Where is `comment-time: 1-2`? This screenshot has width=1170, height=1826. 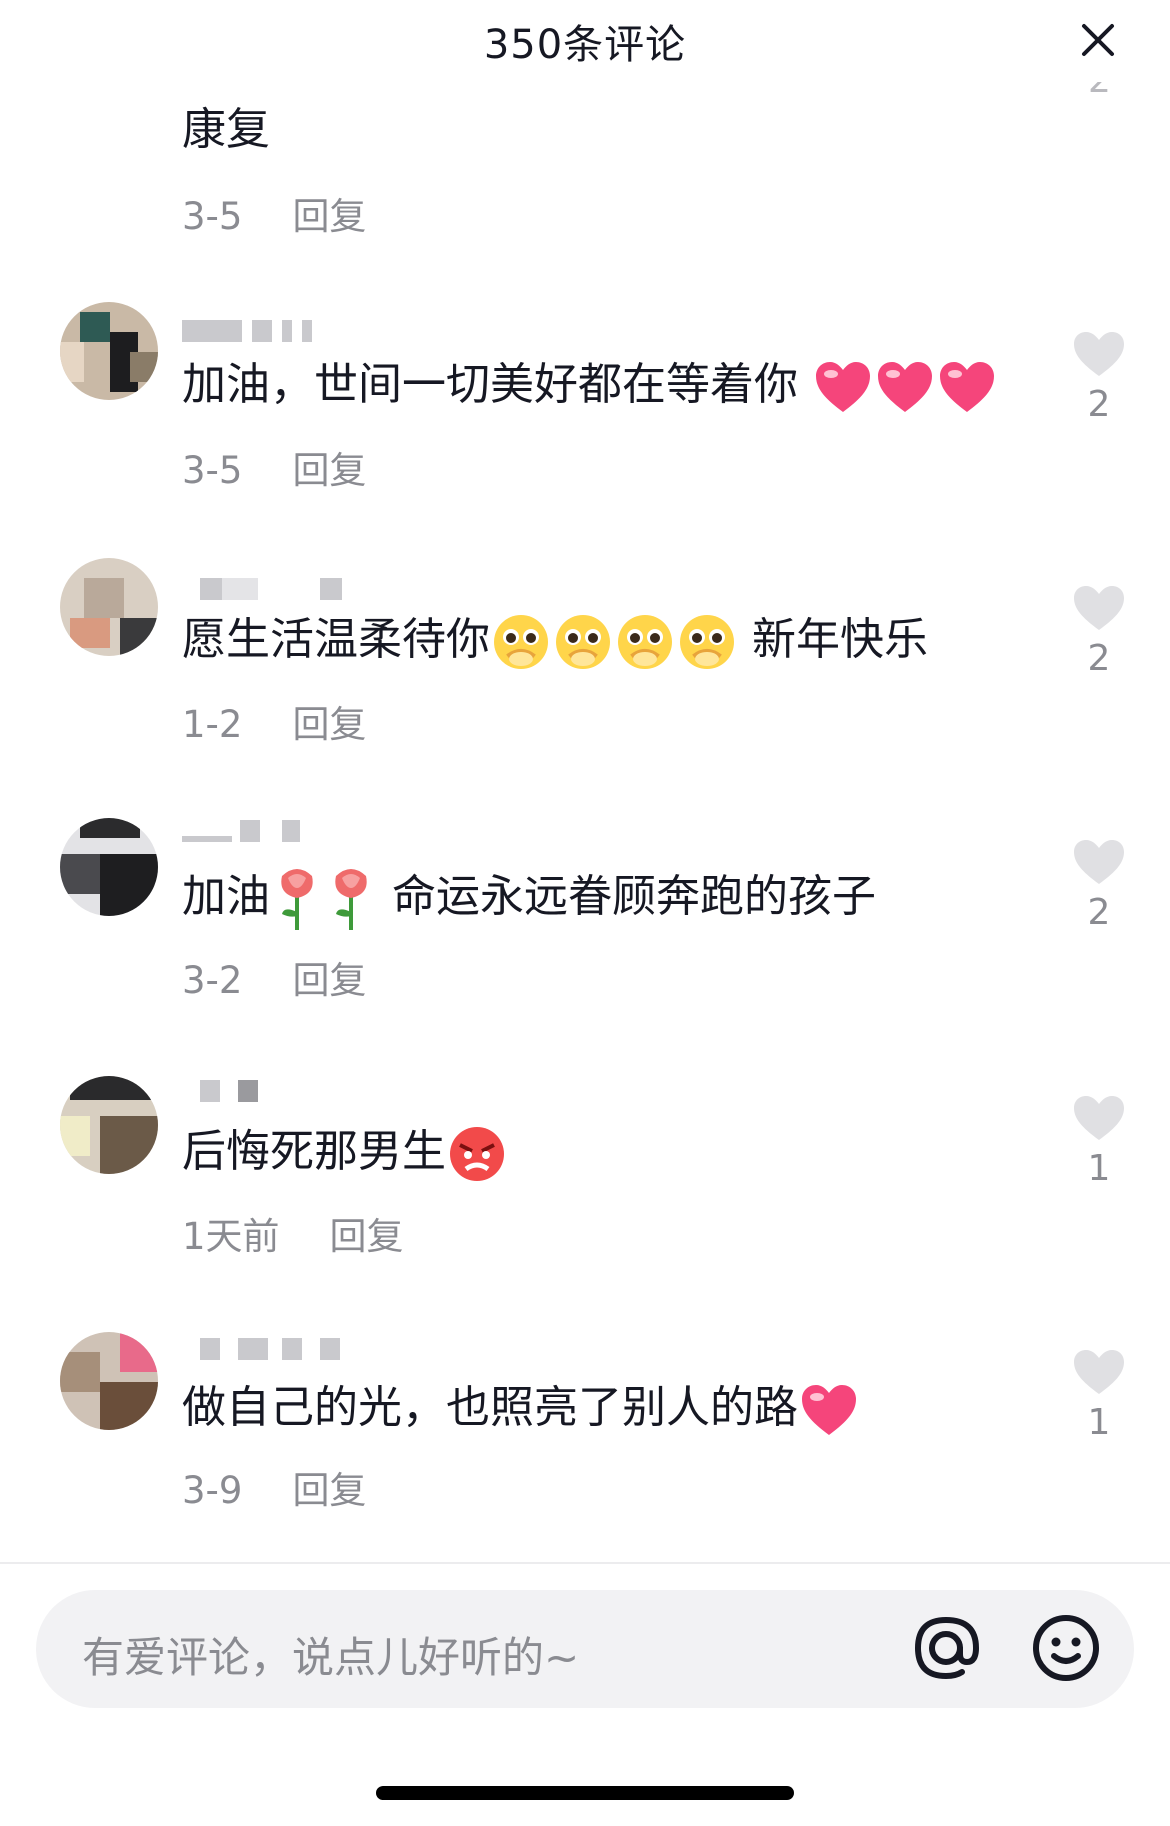 comment-time: 1-2 is located at coordinates (212, 724).